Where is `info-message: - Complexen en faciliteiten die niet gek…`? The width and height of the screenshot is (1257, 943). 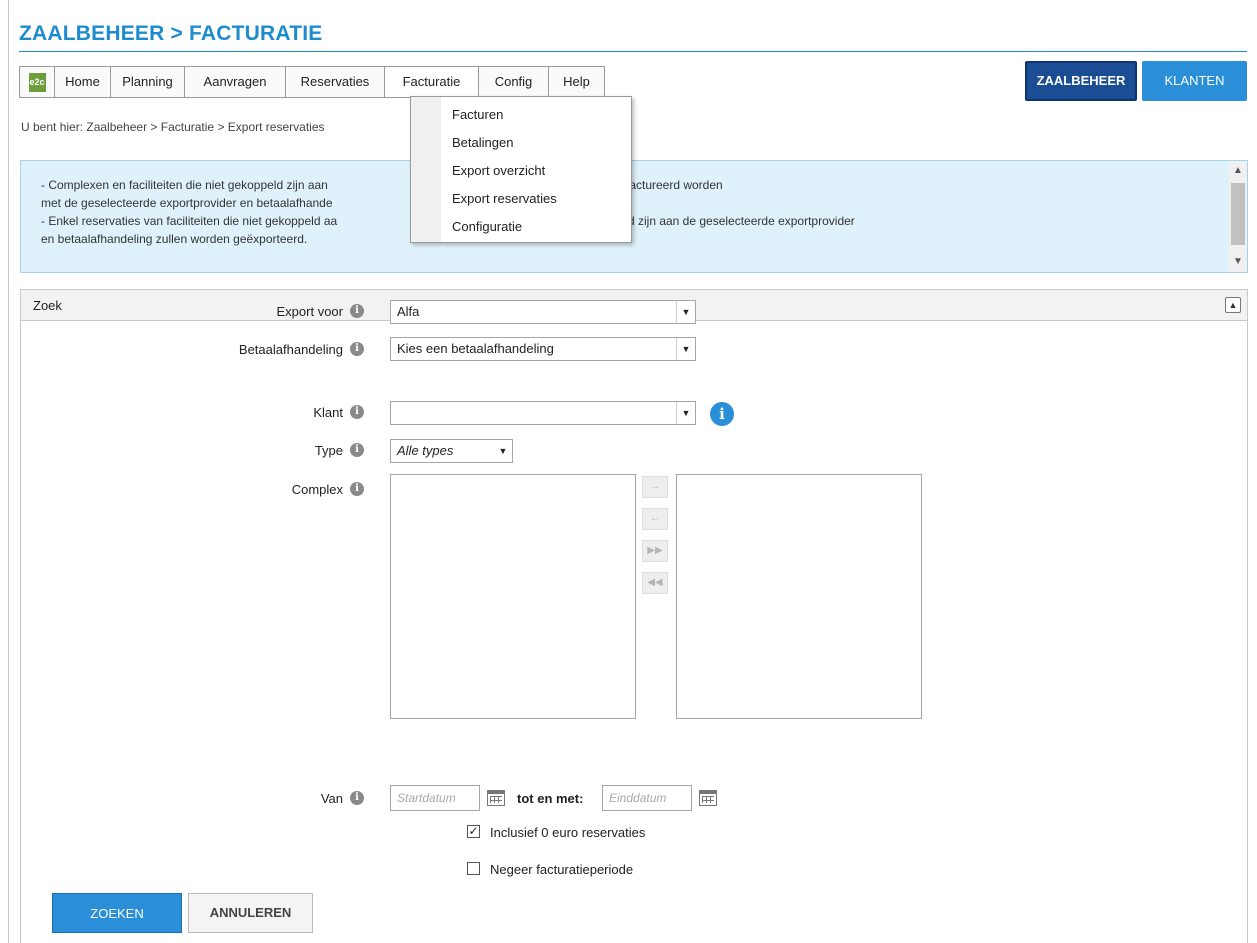
info-message: - Complexen en faciliteiten die niet gek… is located at coordinates (634, 216).